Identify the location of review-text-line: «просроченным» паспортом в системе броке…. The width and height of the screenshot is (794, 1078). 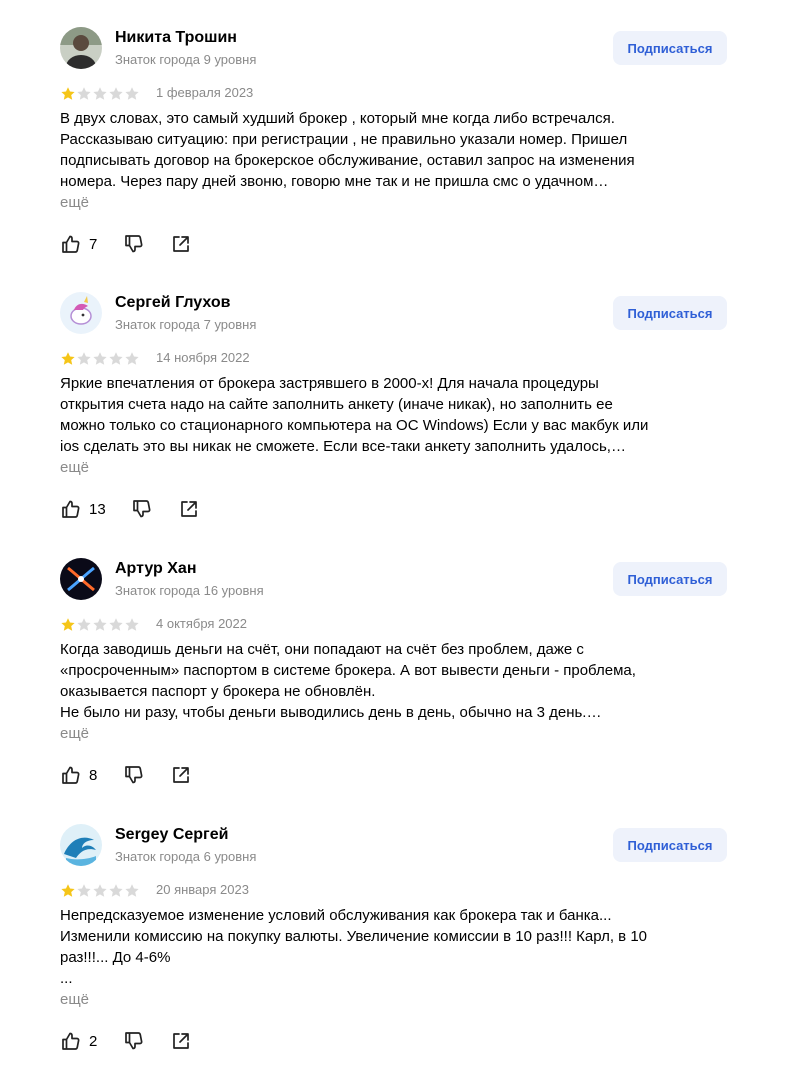
(348, 670).